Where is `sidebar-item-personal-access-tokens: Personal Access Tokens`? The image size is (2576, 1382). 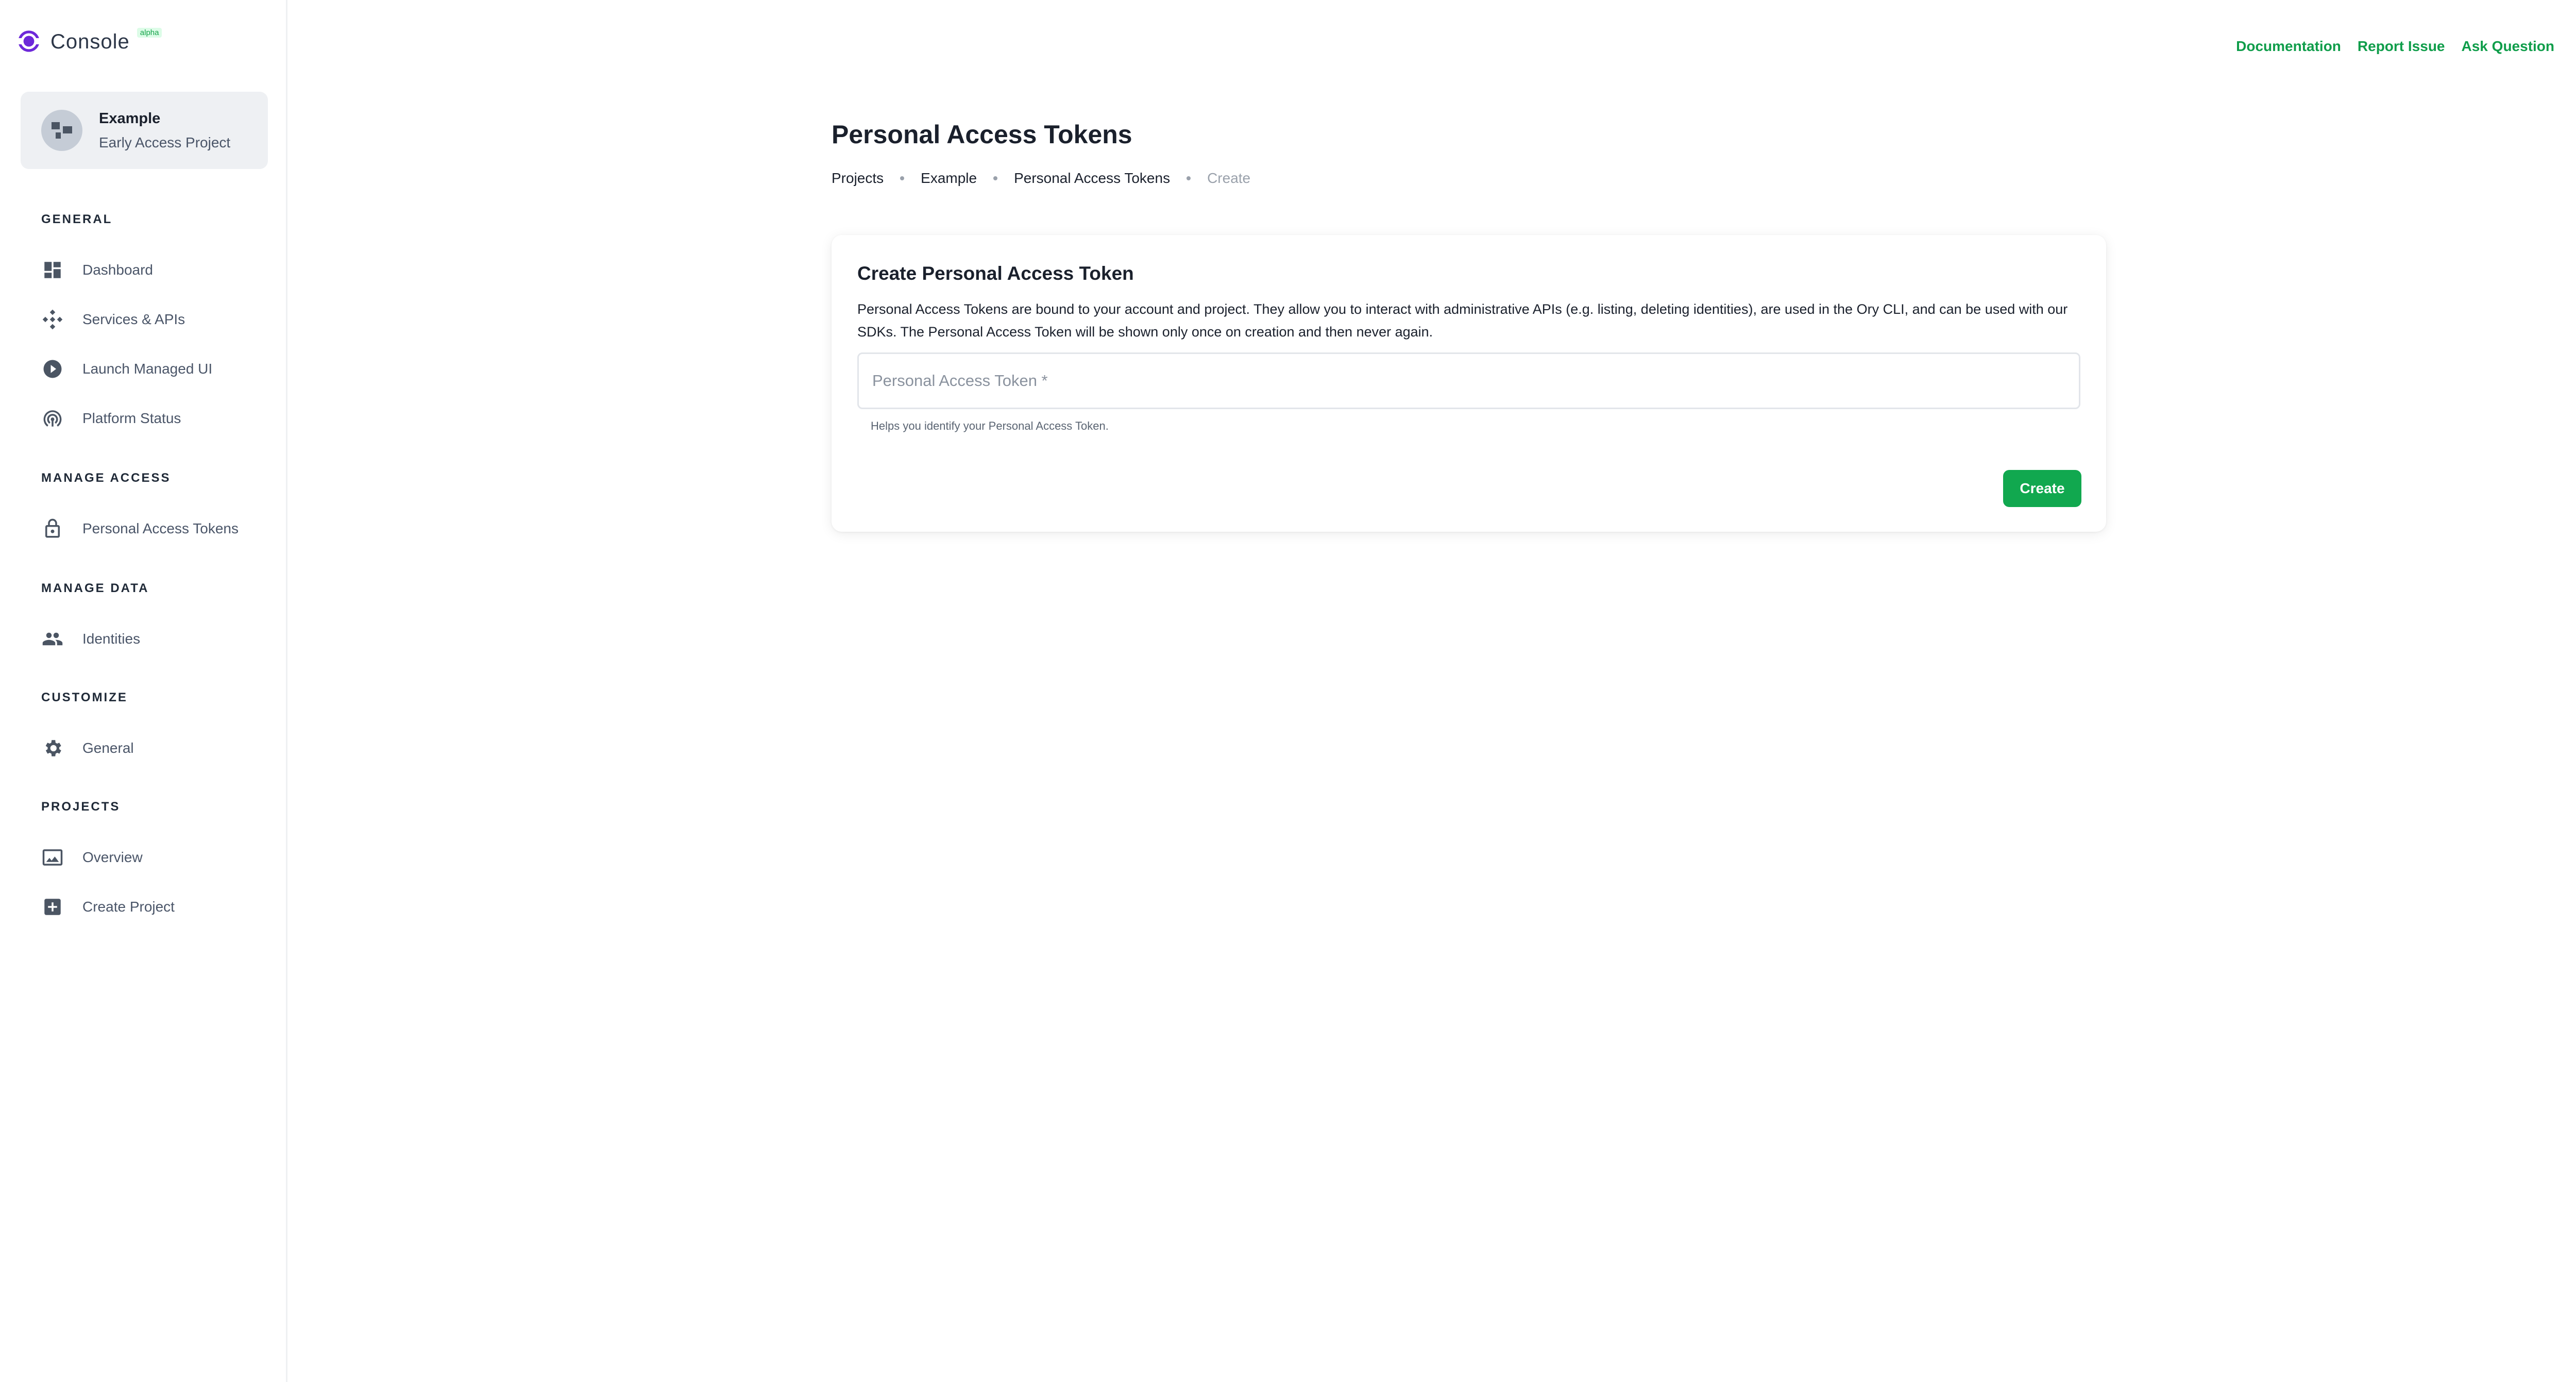
sidebar-item-personal-access-tokens: Personal Access Tokens is located at coordinates (154, 528).